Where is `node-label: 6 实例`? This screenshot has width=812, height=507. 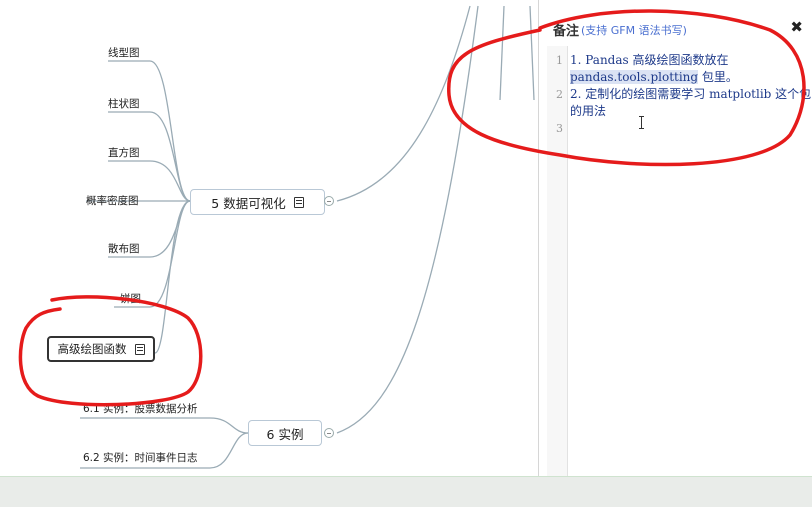
node-label: 6 实例 is located at coordinates (285, 434).